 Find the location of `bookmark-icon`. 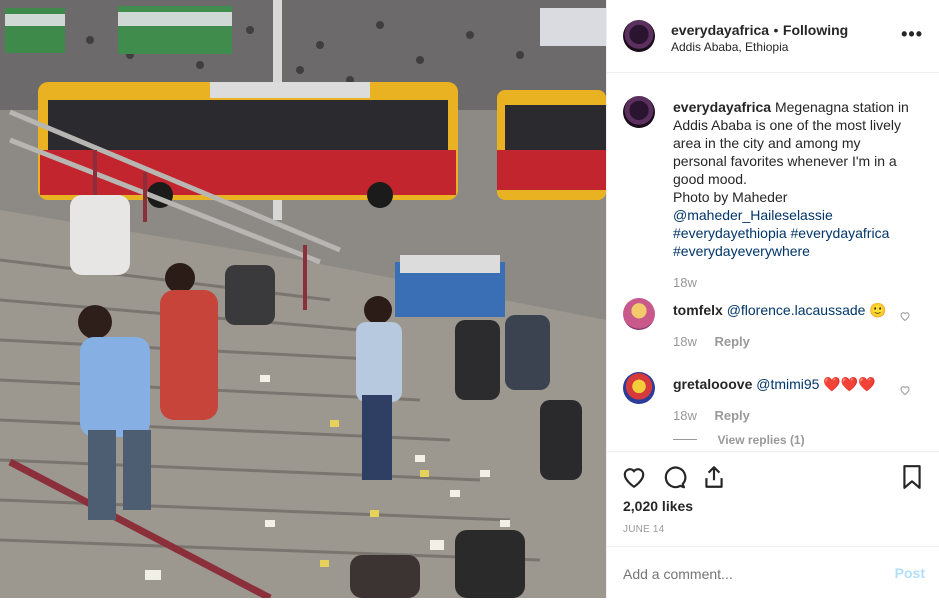

bookmark-icon is located at coordinates (912, 477).